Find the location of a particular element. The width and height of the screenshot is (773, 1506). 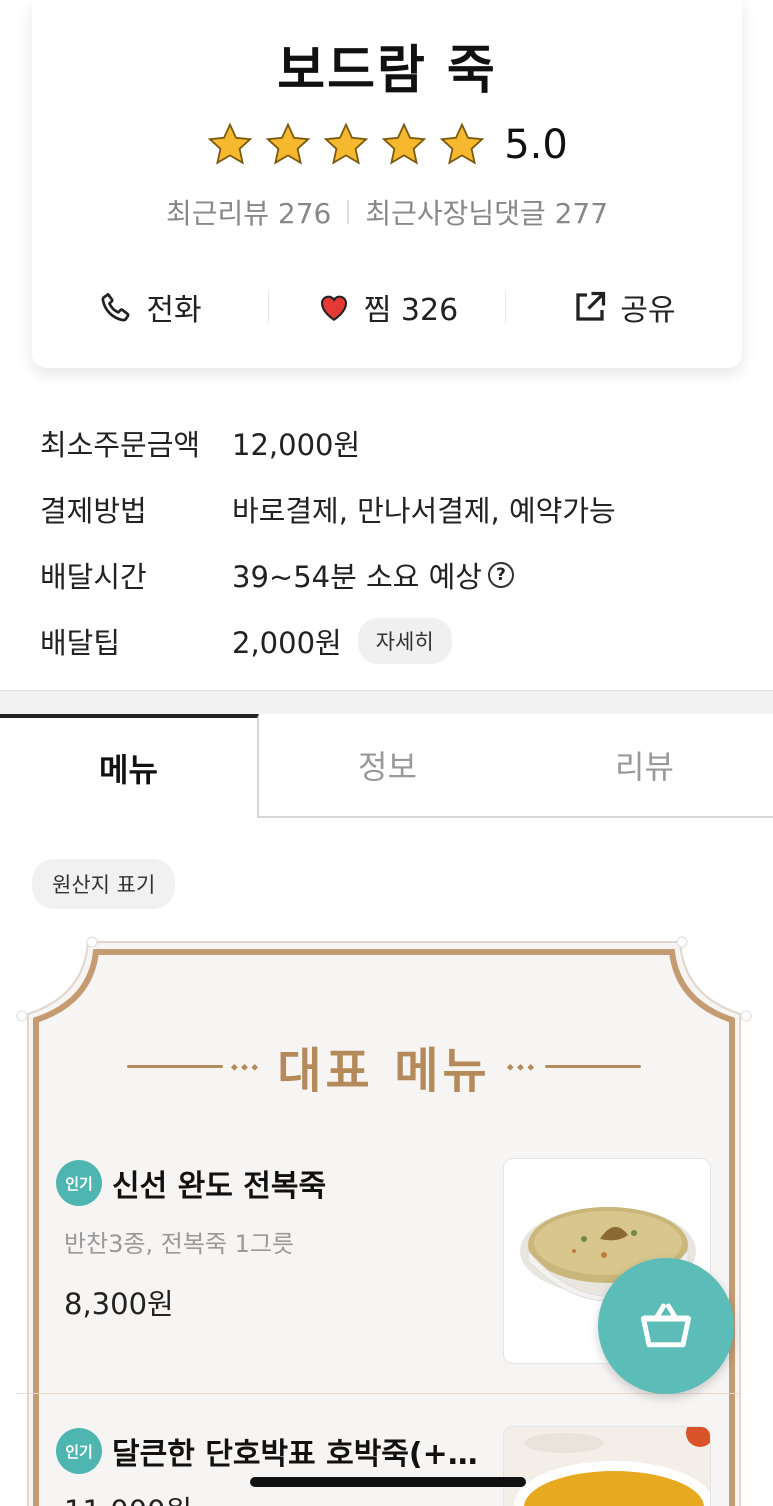

tab-info: 정보 is located at coordinates (387, 766).